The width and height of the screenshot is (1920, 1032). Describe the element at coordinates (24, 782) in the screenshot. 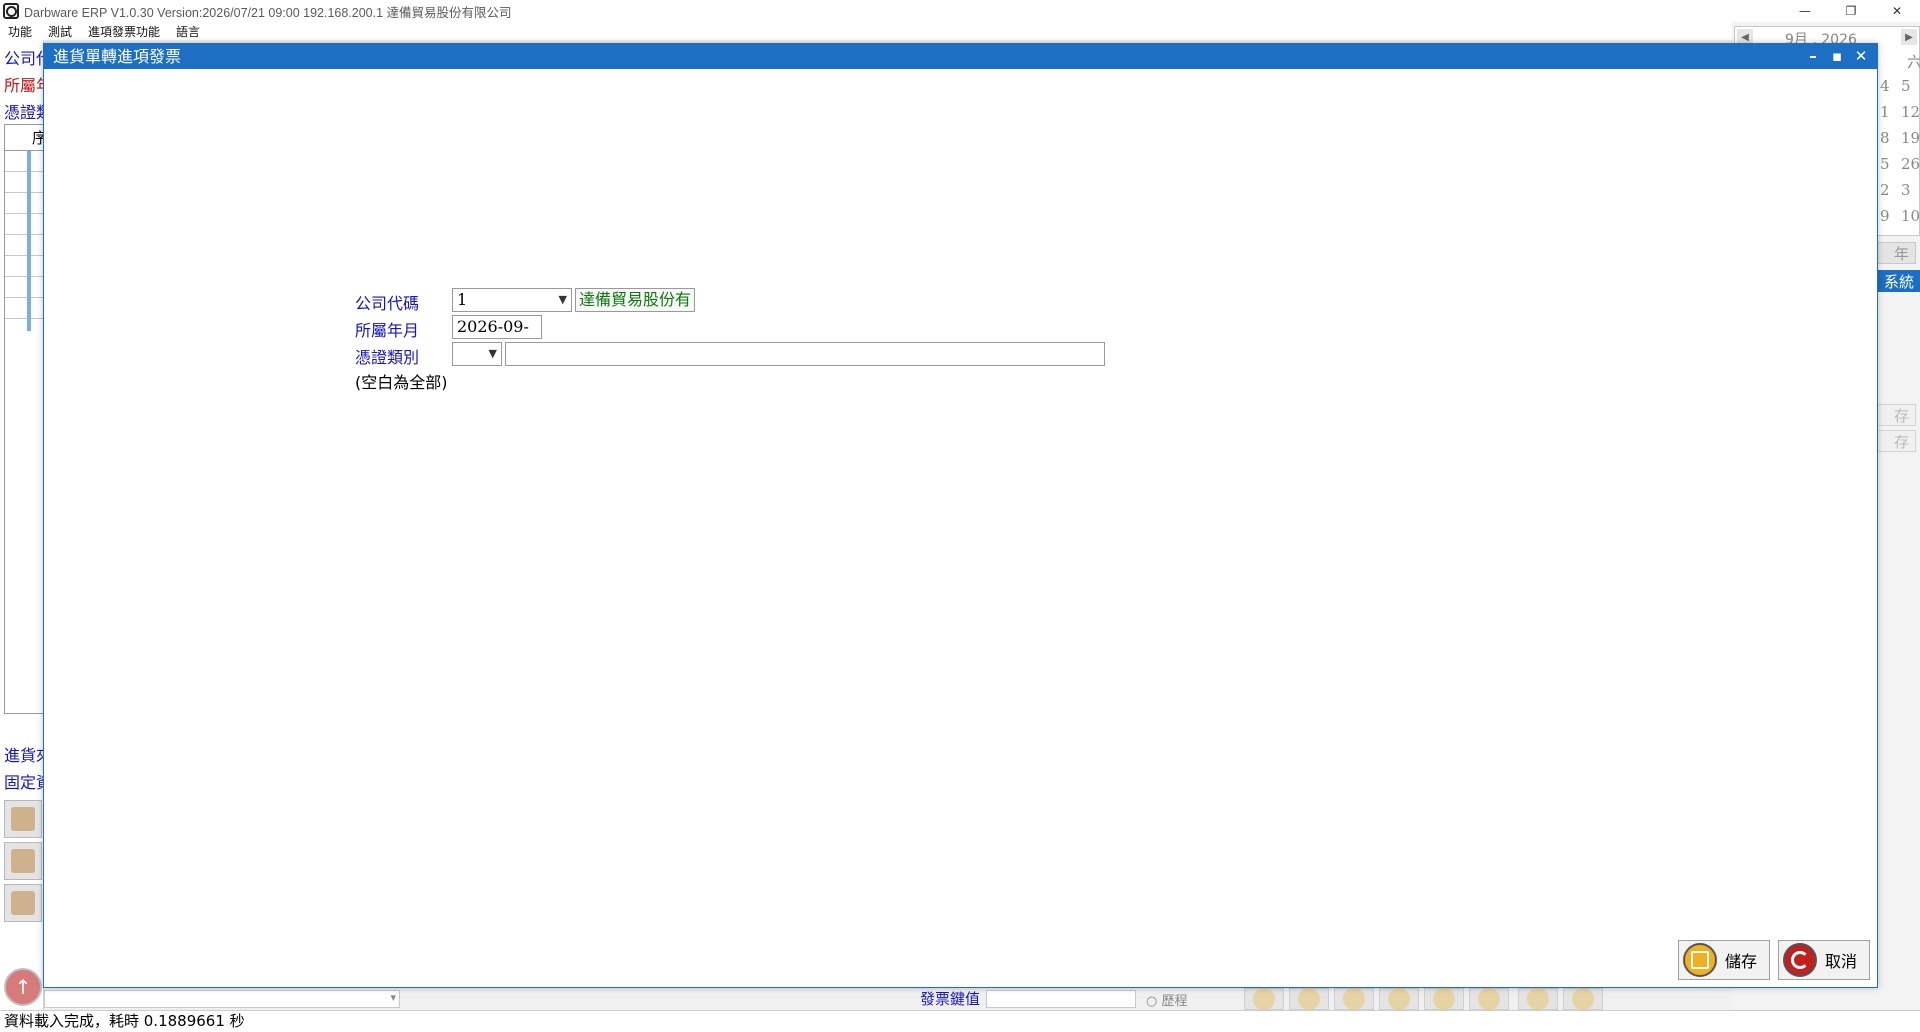

I see `bg-fixed-label: 固定資產` at that location.